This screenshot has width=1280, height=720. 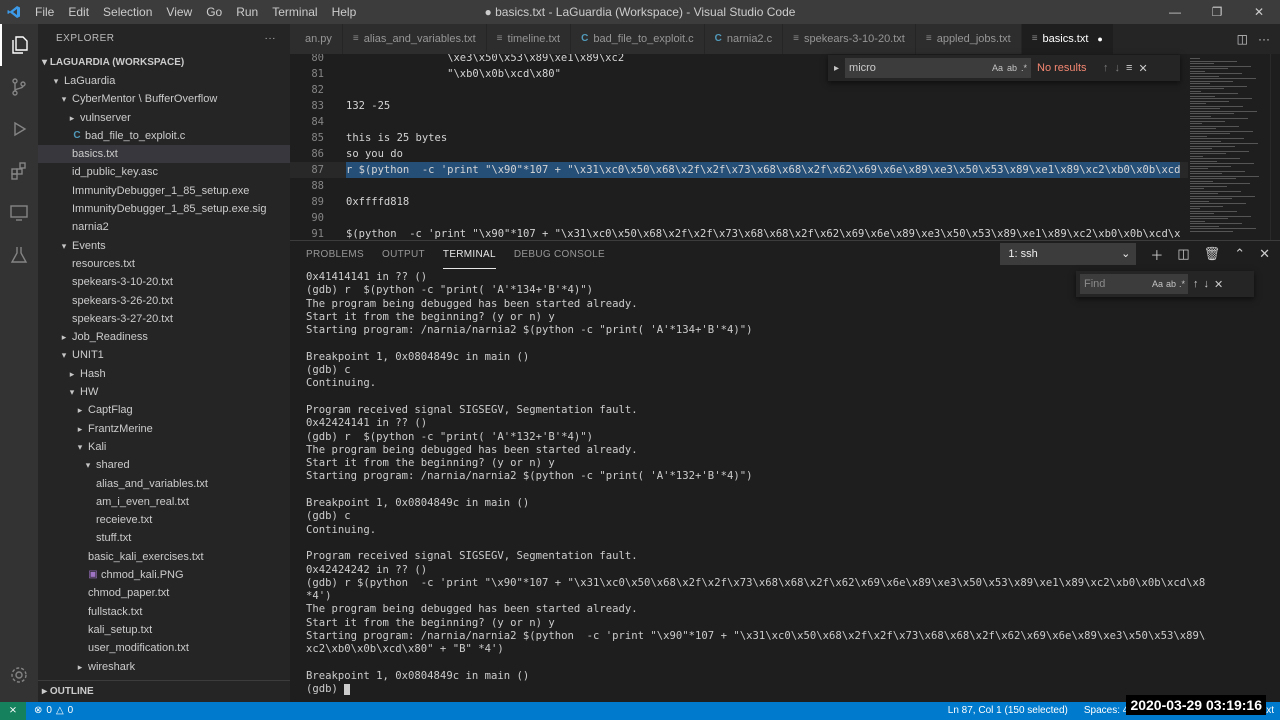 What do you see at coordinates (164, 593) in the screenshot?
I see `tree-file: chmod_paper.txt` at bounding box center [164, 593].